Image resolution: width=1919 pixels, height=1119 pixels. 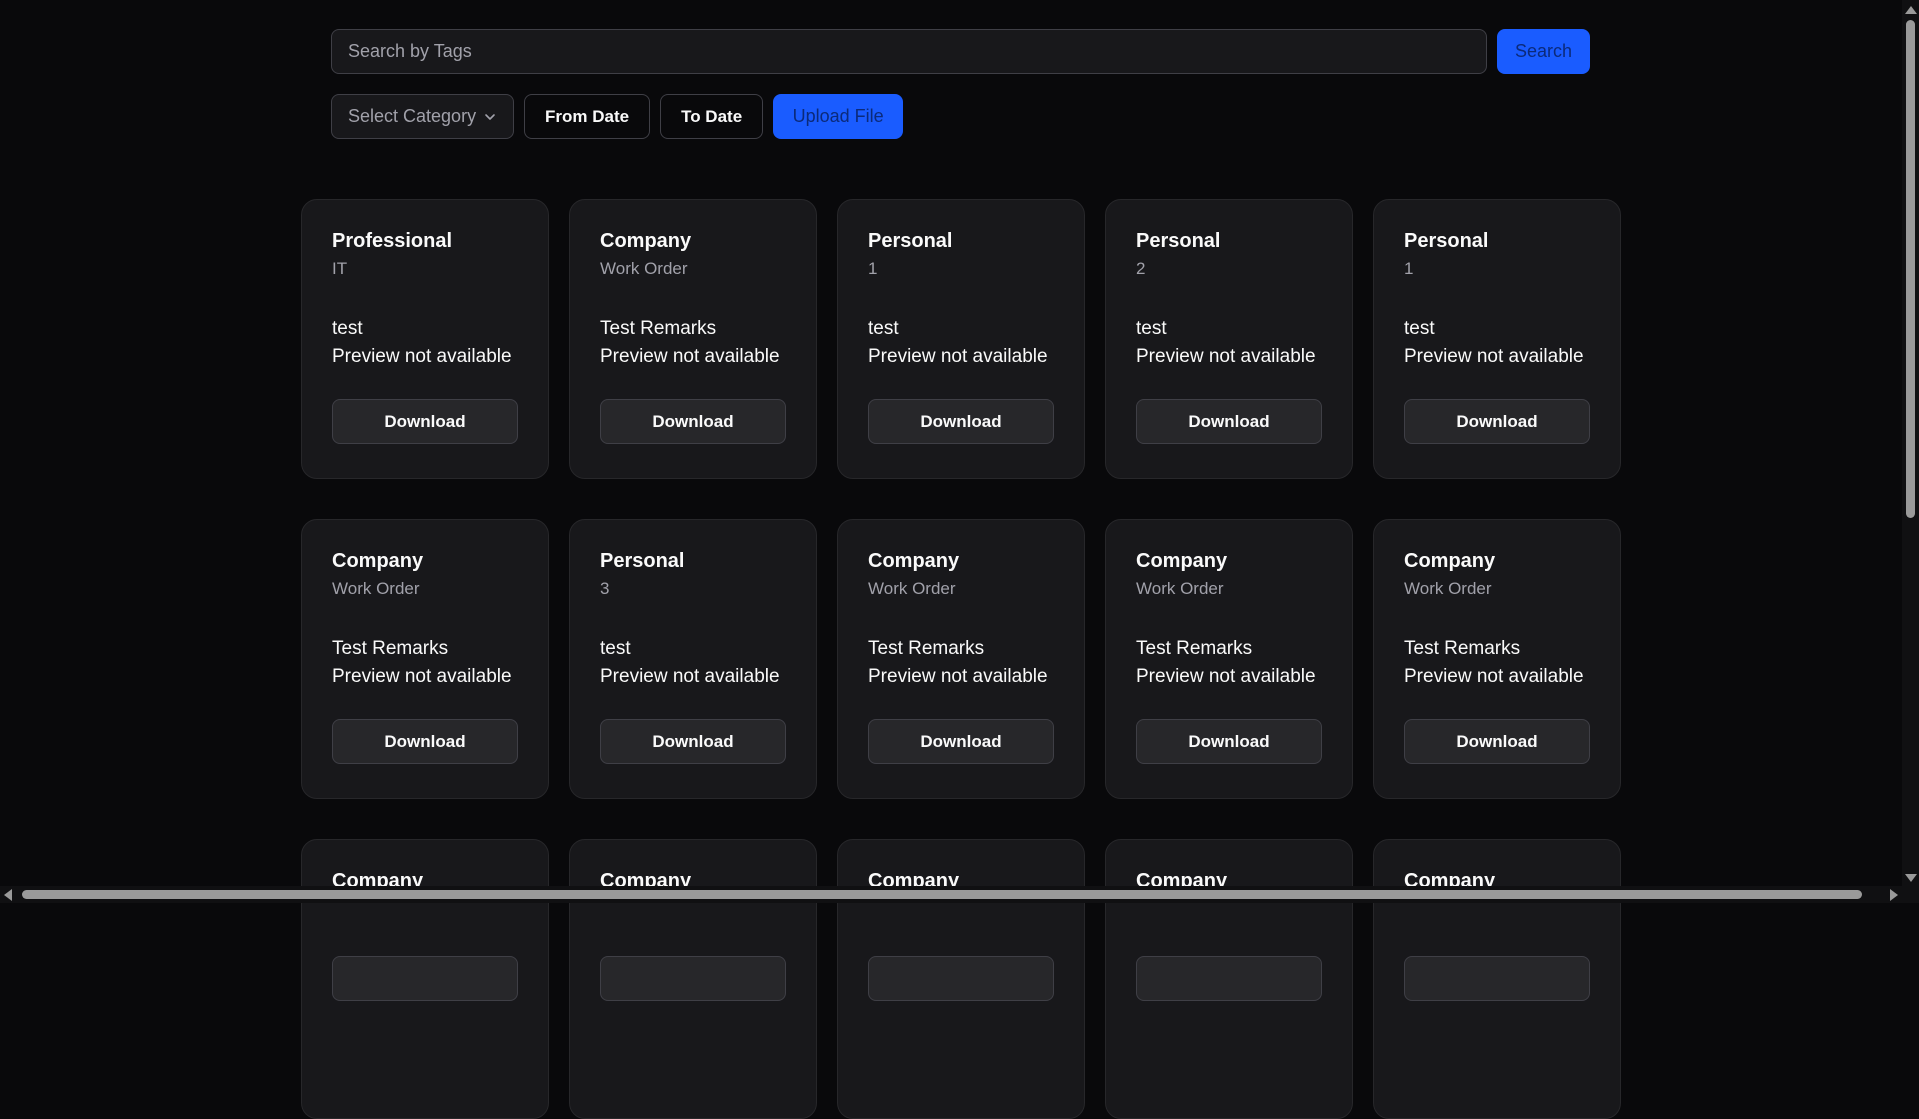 I want to click on card-title: Professional, so click(x=392, y=241).